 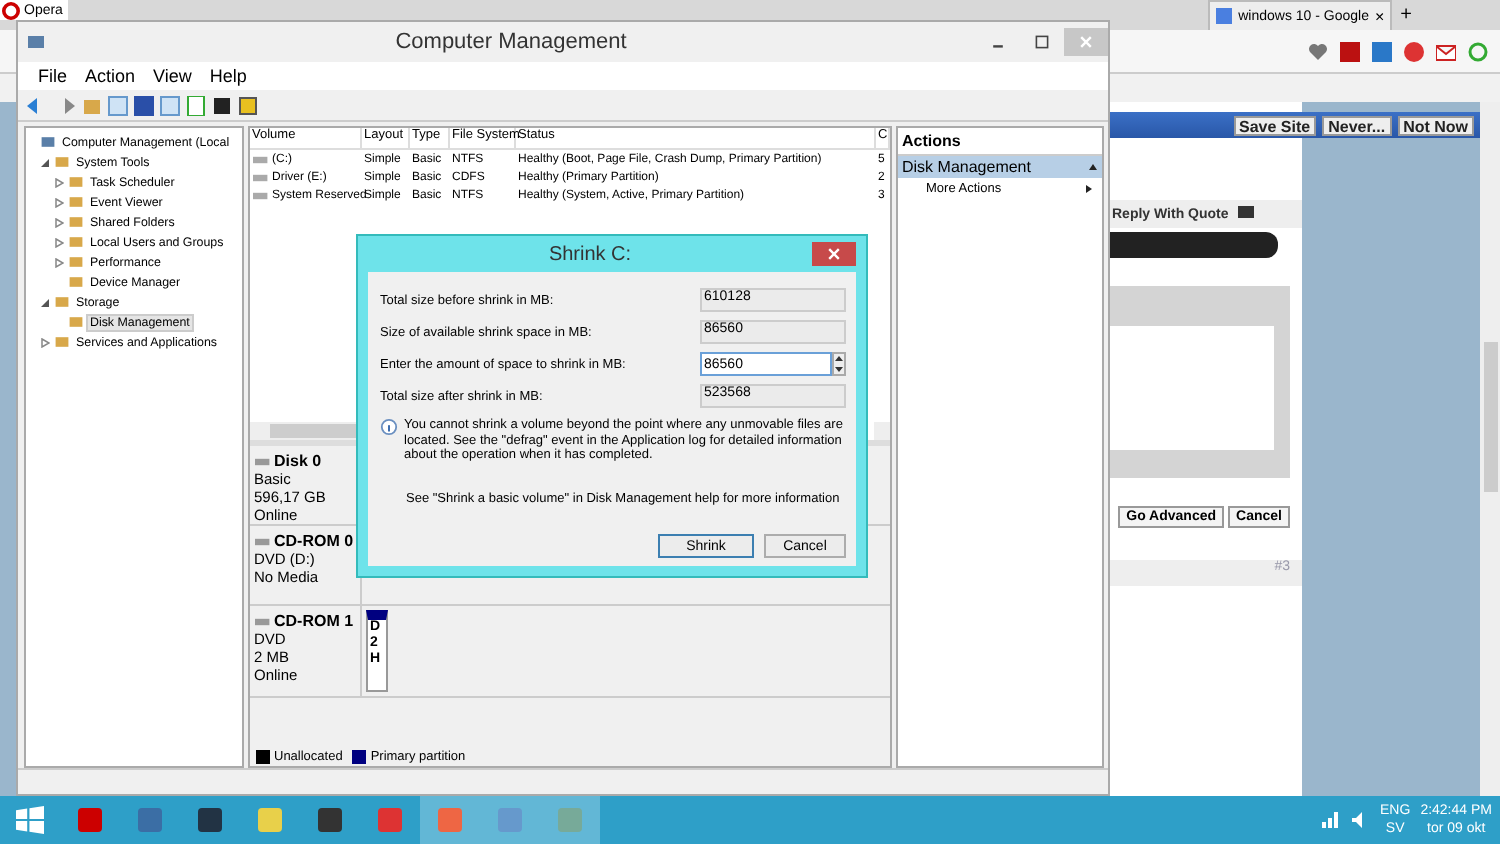 What do you see at coordinates (1275, 125) in the screenshot?
I see `password-bar-button: Save Site` at bounding box center [1275, 125].